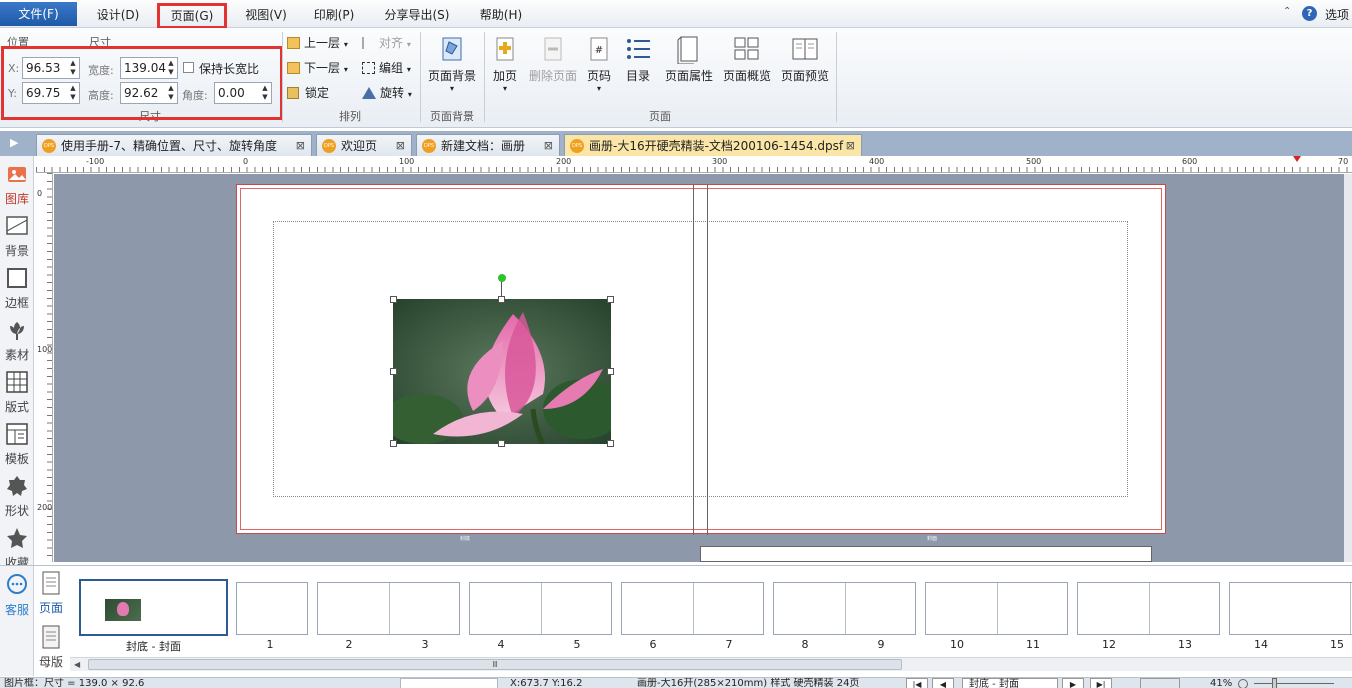 The image size is (1352, 688). What do you see at coordinates (503, 360) in the screenshot?
I see `image-frame` at bounding box center [503, 360].